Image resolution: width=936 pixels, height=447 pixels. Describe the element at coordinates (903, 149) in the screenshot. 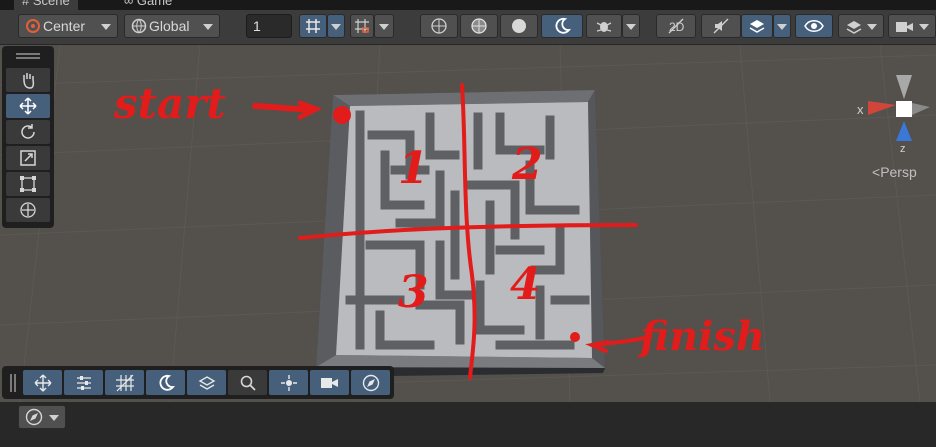

I see `gizmo-z-label: z` at that location.